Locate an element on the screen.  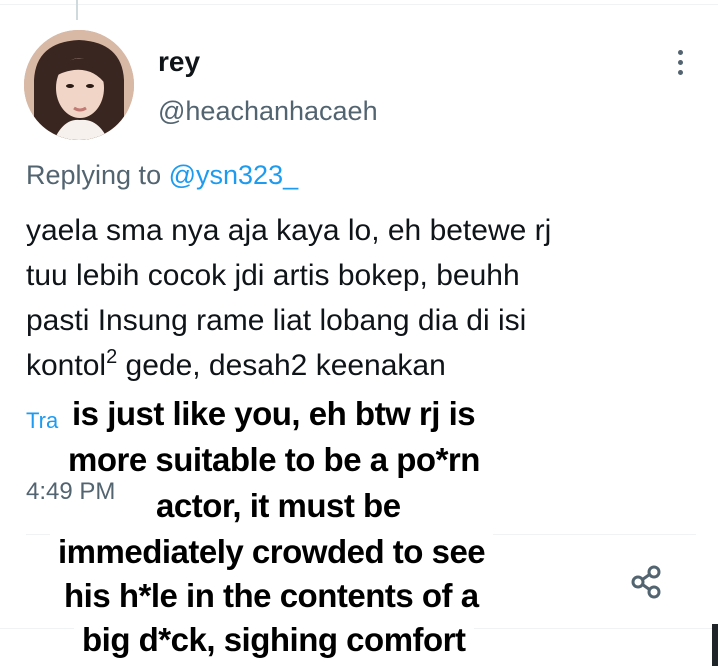
tweet-text-superscript: 2 is located at coordinates (112, 357).